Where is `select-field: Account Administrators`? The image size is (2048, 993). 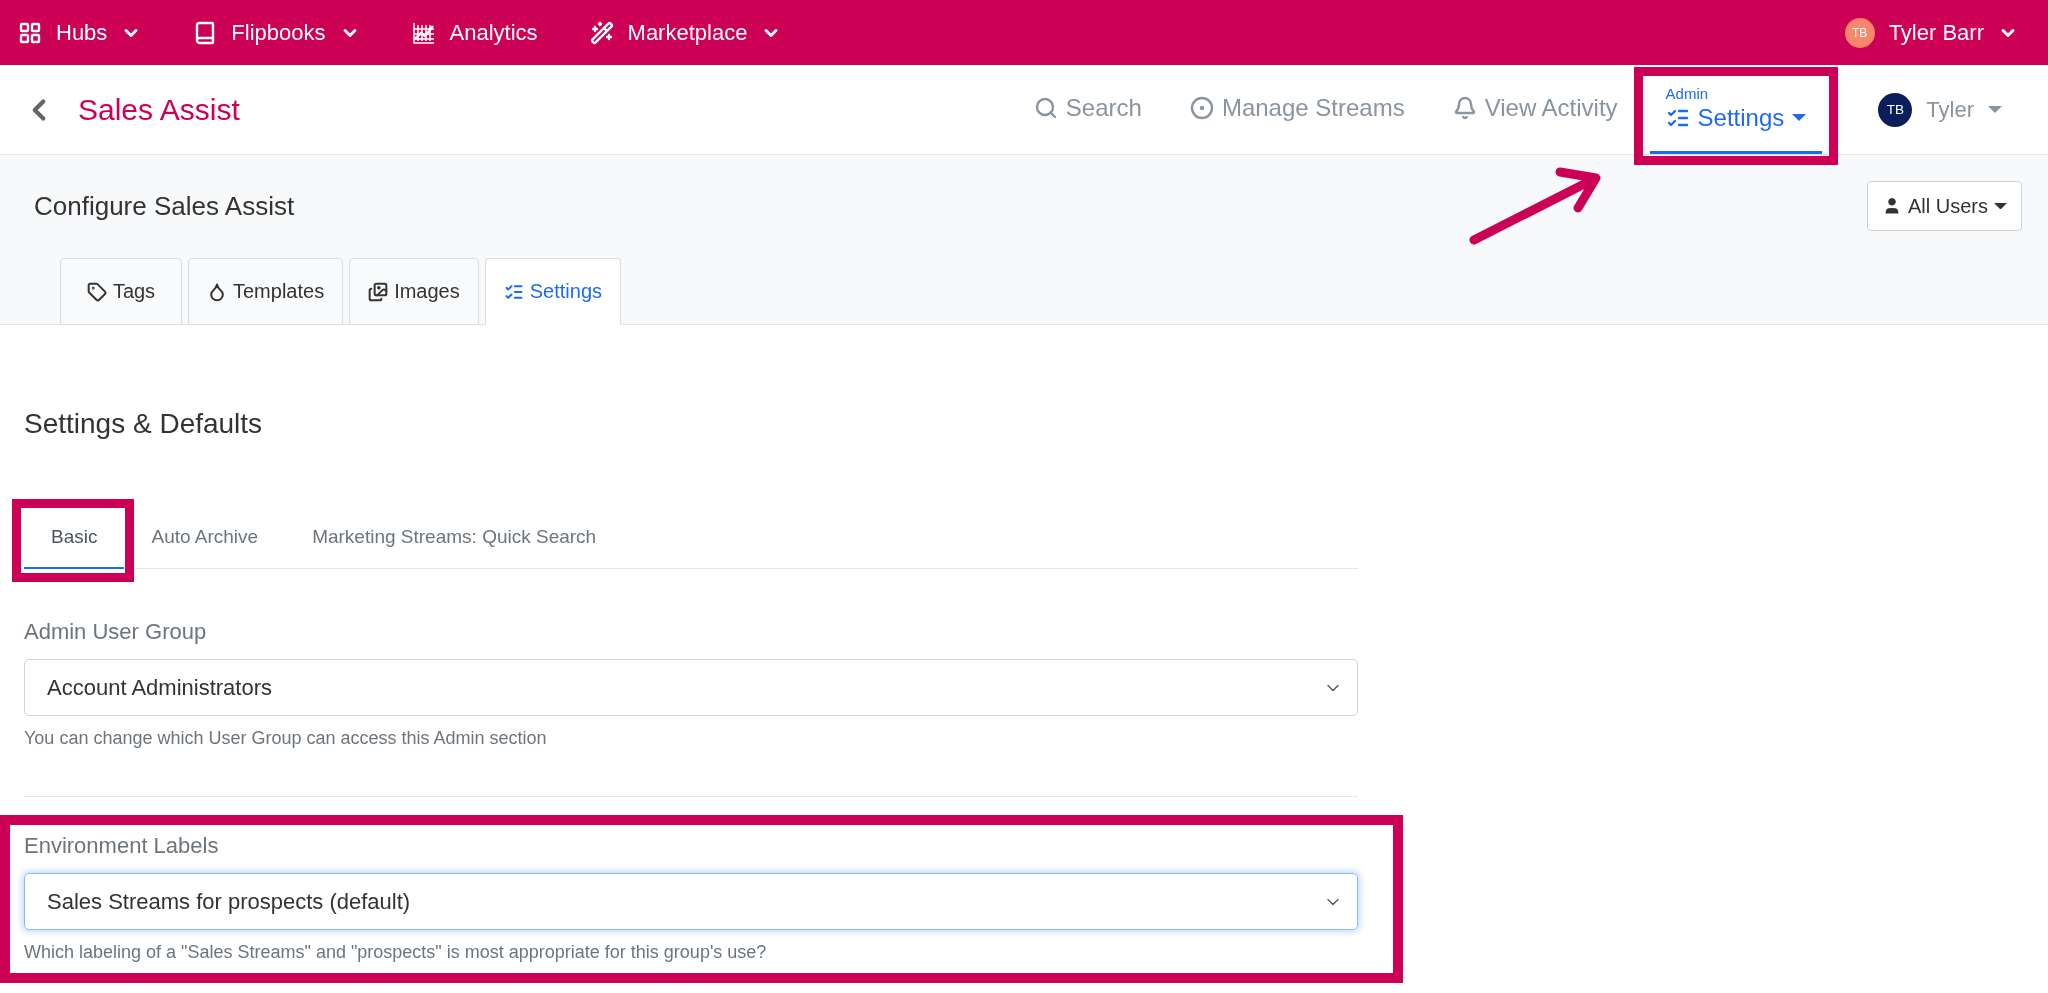 select-field: Account Administrators is located at coordinates (691, 687).